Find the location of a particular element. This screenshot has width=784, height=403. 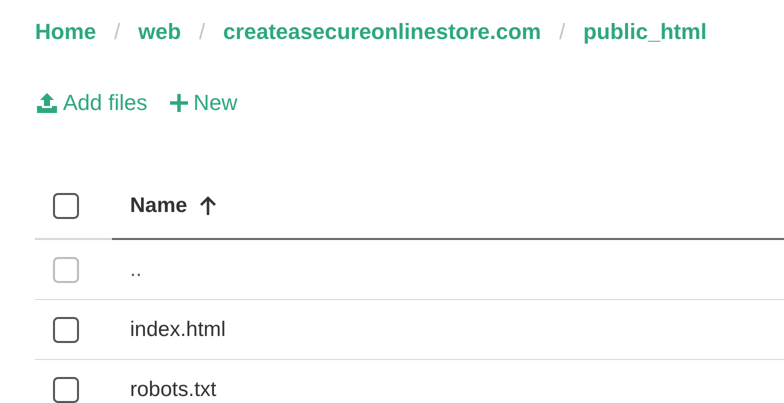

column-header: Name is located at coordinates (159, 206).